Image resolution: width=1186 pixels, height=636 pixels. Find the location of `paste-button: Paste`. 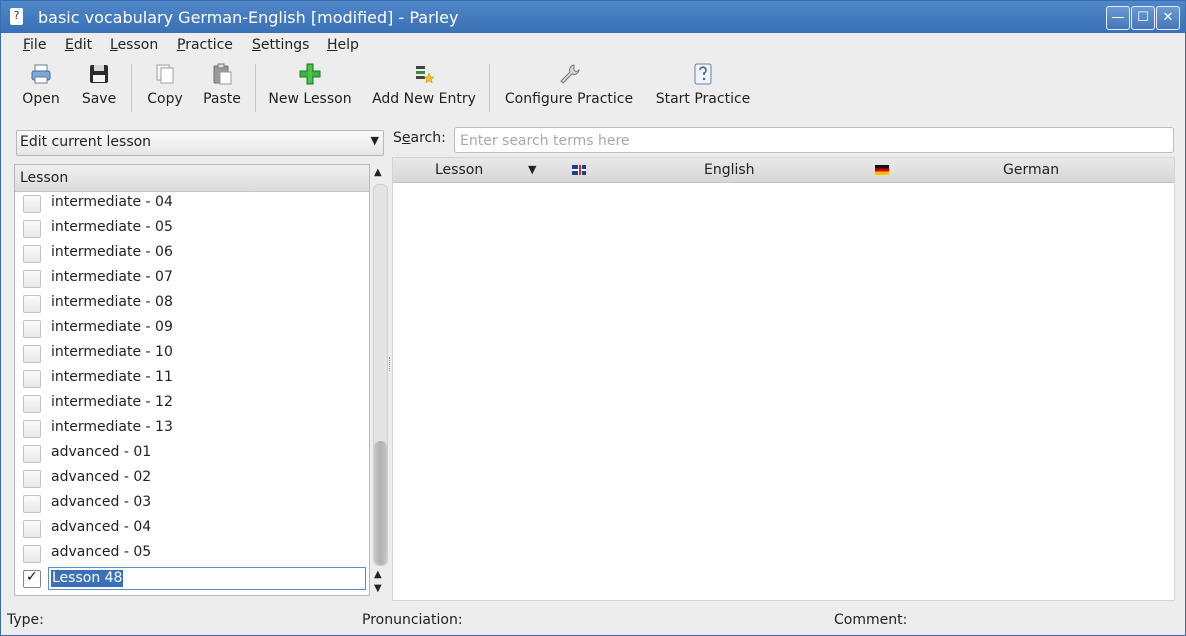

paste-button: Paste is located at coordinates (222, 86).